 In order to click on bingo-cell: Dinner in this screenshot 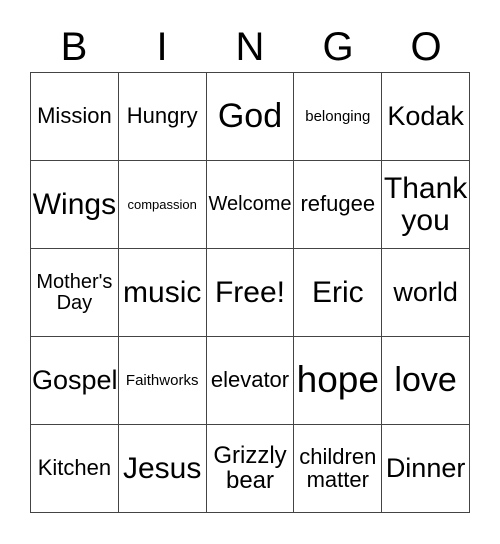, I will do `click(426, 469)`.